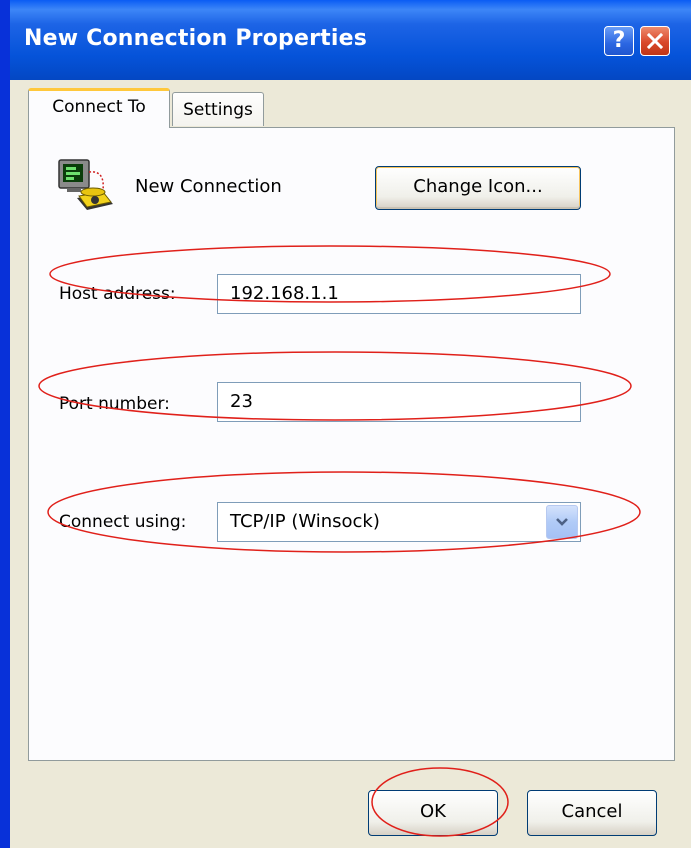 The height and width of the screenshot is (848, 691). I want to click on connection-name: New Connection, so click(208, 186).